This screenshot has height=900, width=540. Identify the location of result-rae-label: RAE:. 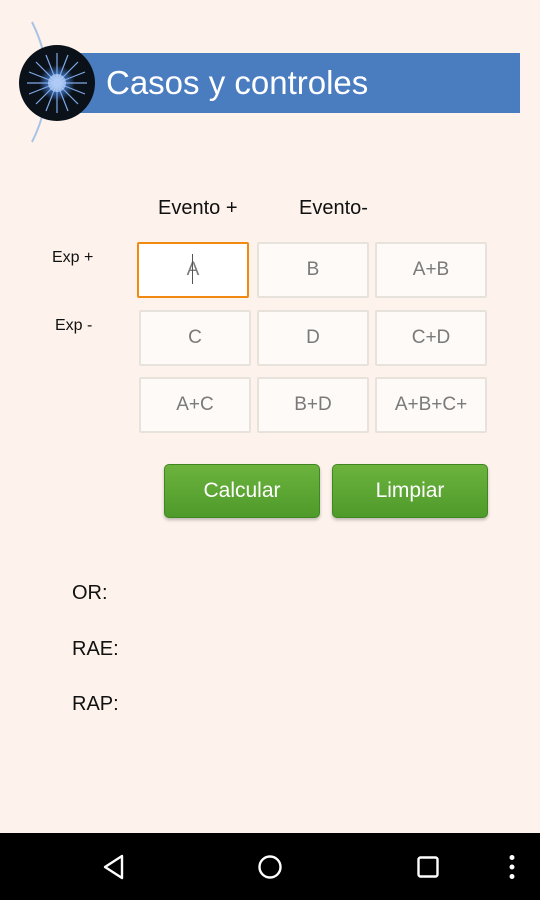
(95, 649).